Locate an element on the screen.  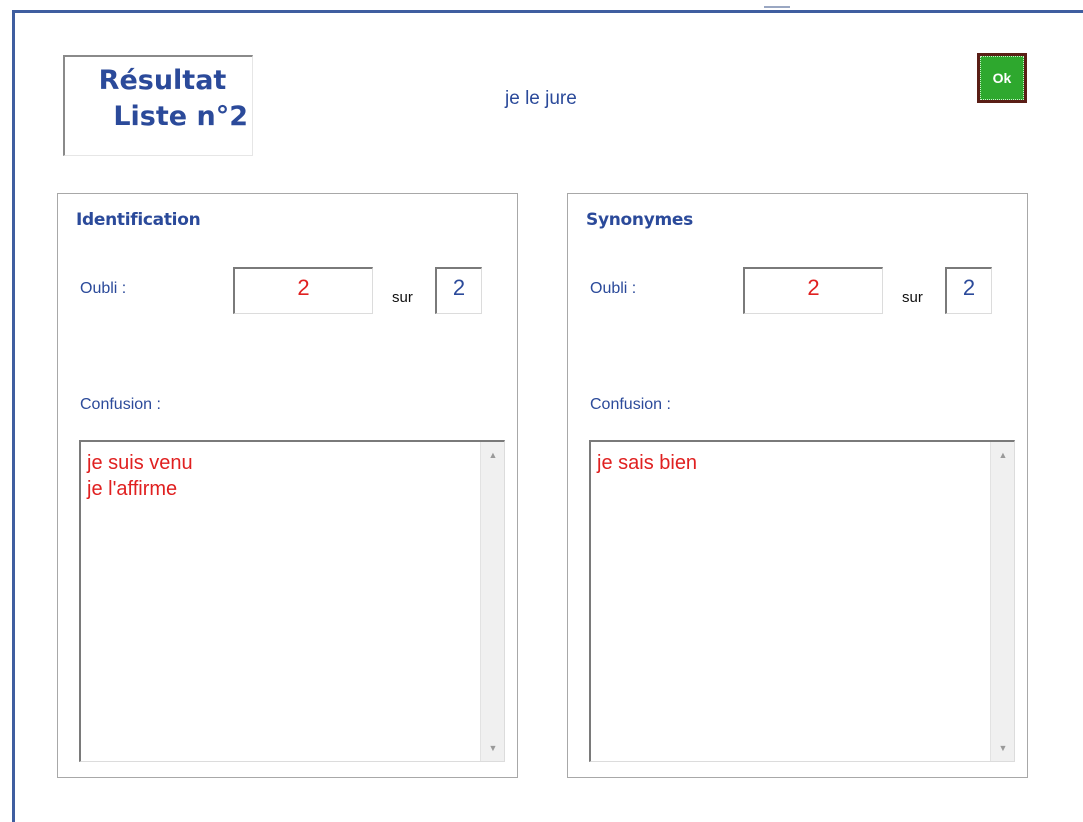
result-title-box: Résultat Liste n°2 is located at coordinates (158, 105).